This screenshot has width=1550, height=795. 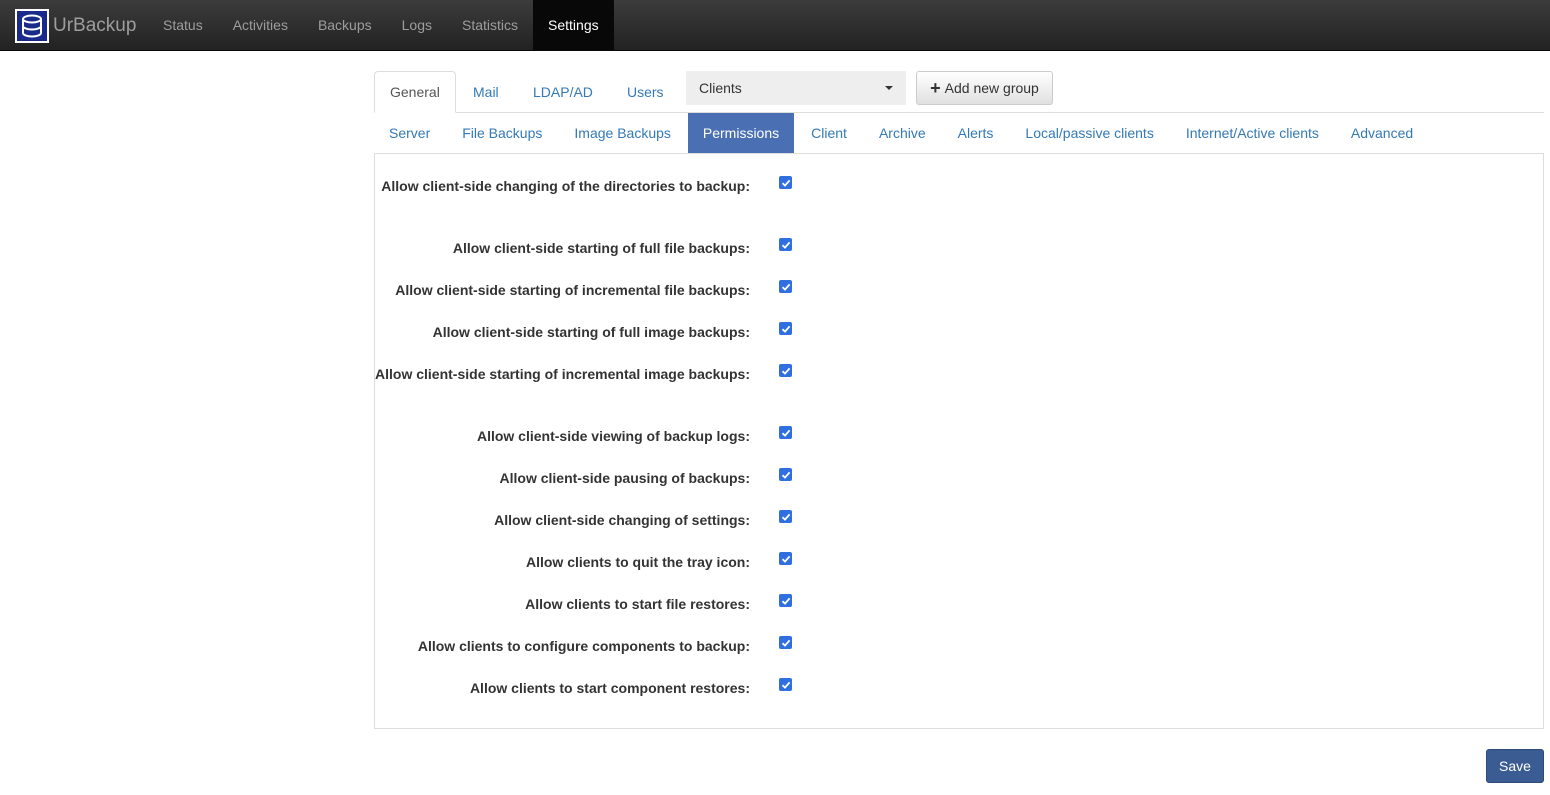 What do you see at coordinates (796, 88) in the screenshot?
I see `group-select: Clients` at bounding box center [796, 88].